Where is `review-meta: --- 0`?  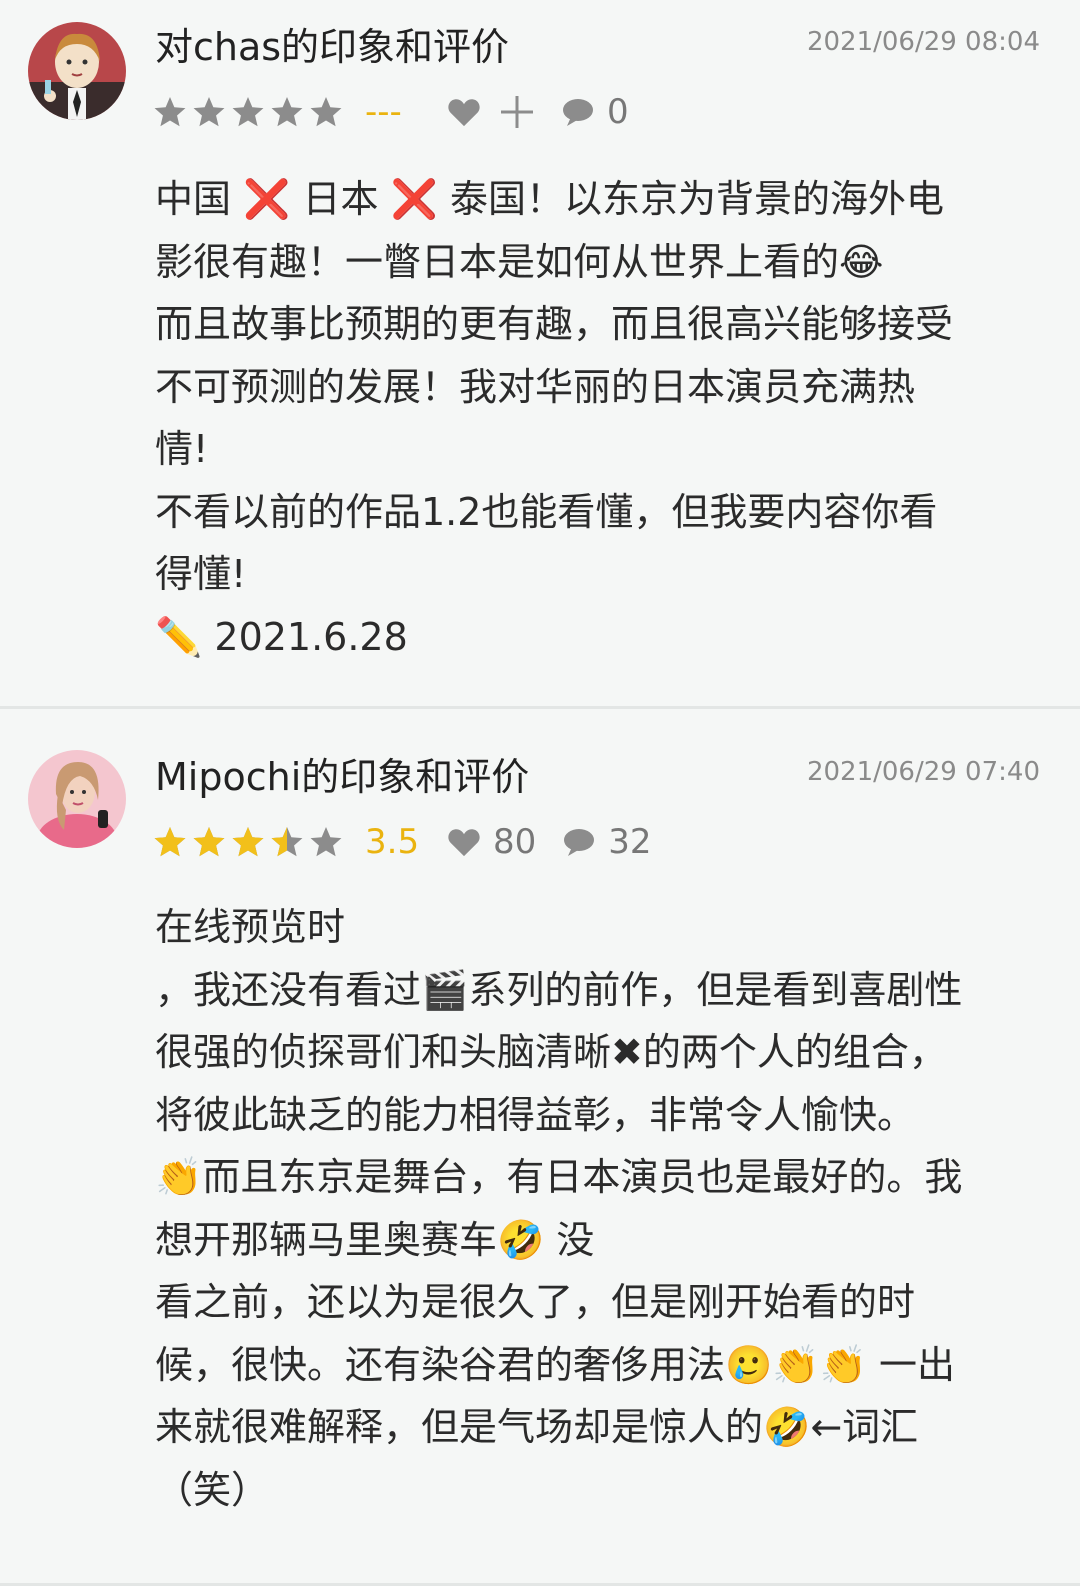 review-meta: --- 0 is located at coordinates (390, 112).